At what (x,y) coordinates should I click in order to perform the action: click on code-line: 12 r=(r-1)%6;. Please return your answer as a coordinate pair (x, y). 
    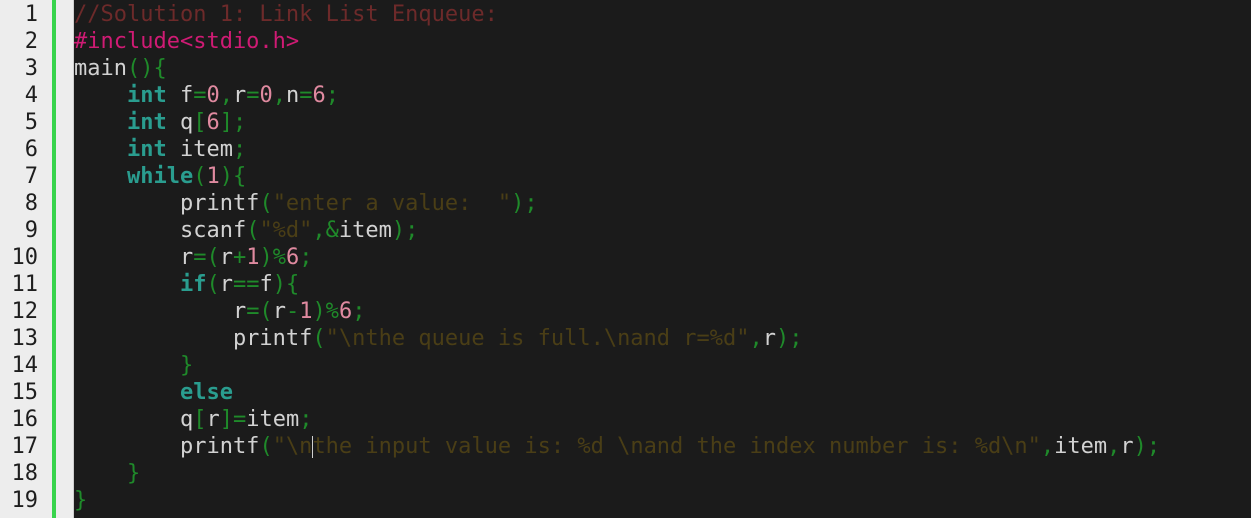
    Looking at the image, I should click on (625, 311).